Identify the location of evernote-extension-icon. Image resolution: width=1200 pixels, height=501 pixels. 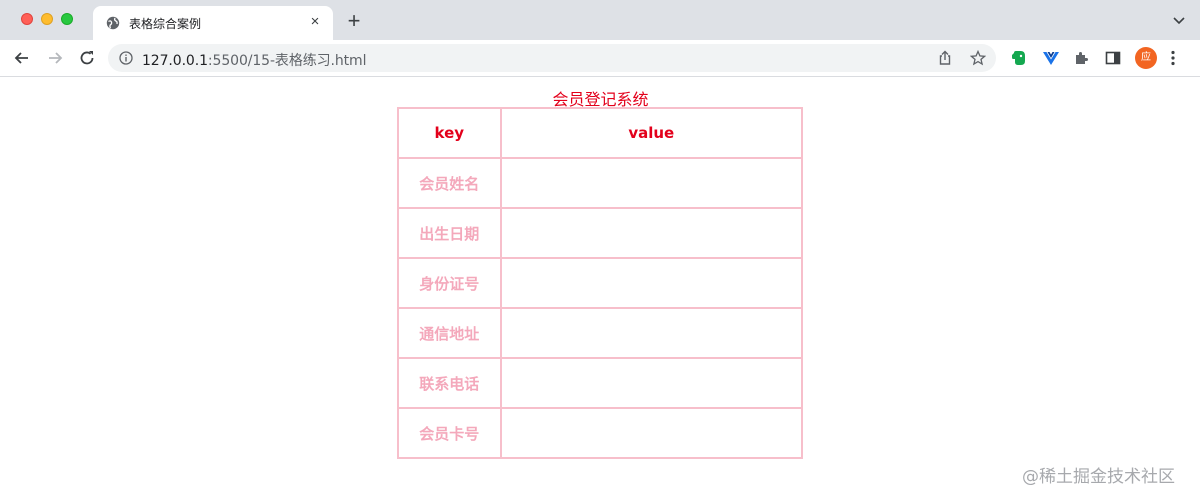
(1019, 58).